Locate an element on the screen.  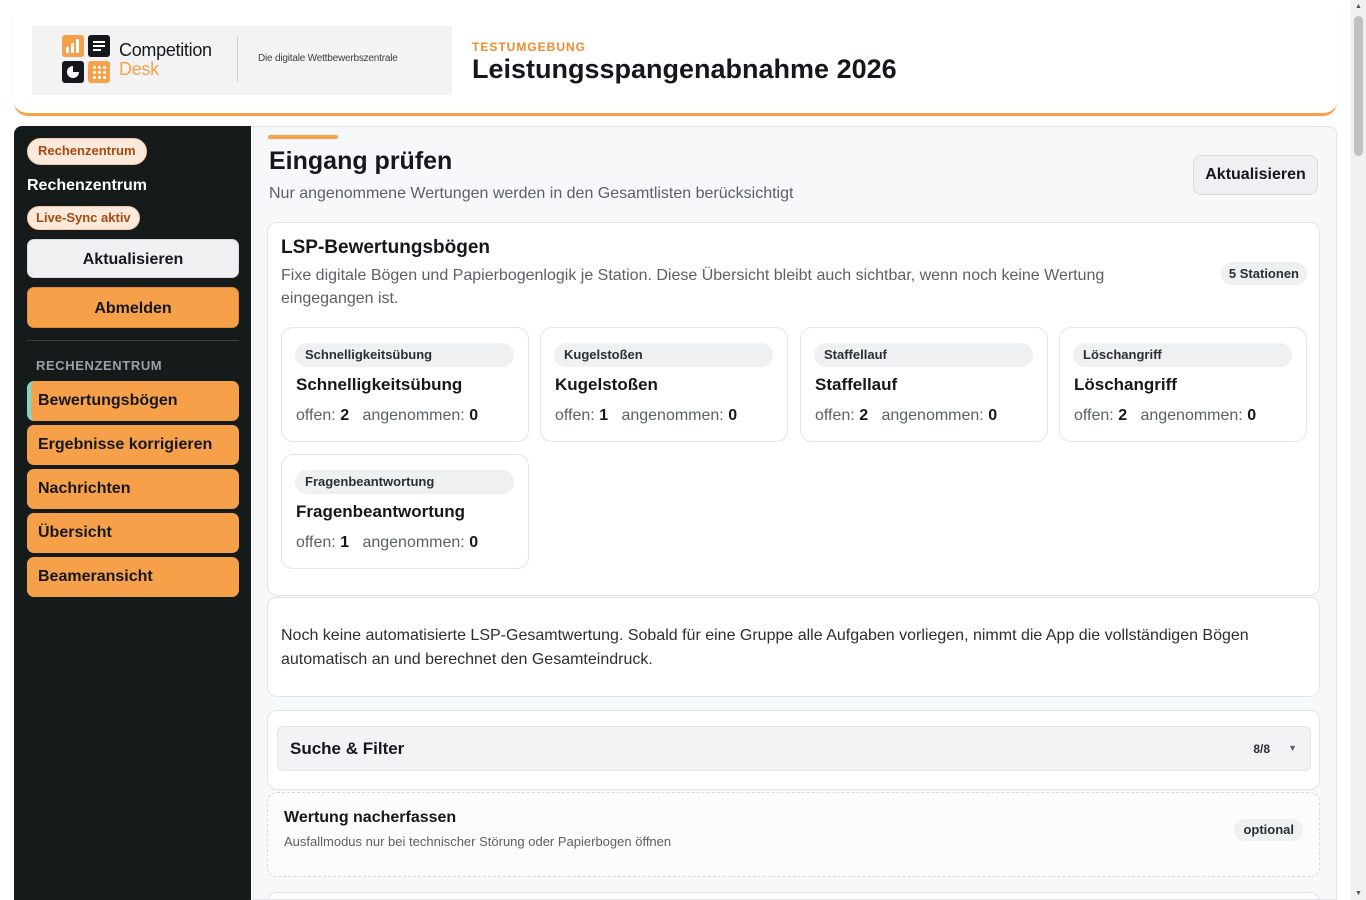
station-name: Fragenbeantwortung is located at coordinates (381, 511).